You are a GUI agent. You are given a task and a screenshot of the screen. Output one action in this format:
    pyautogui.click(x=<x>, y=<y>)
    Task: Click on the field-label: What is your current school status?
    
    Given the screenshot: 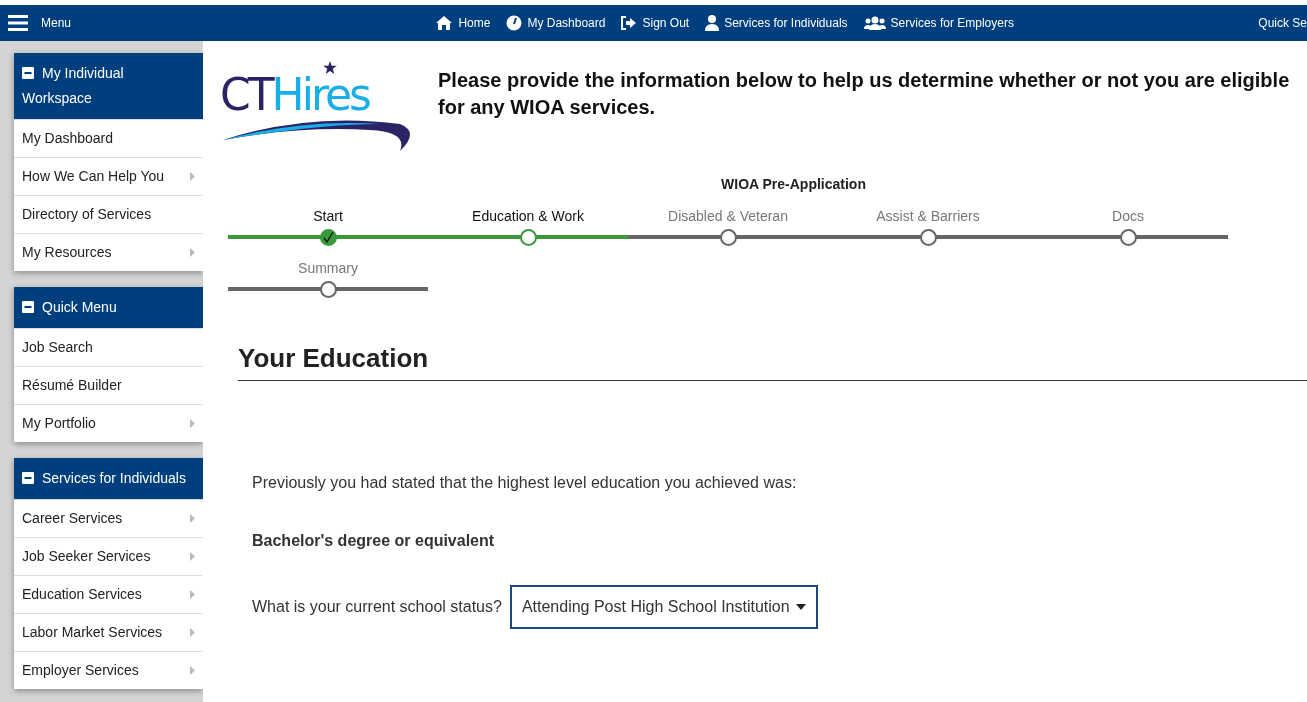 What is the action you would take?
    pyautogui.click(x=377, y=607)
    